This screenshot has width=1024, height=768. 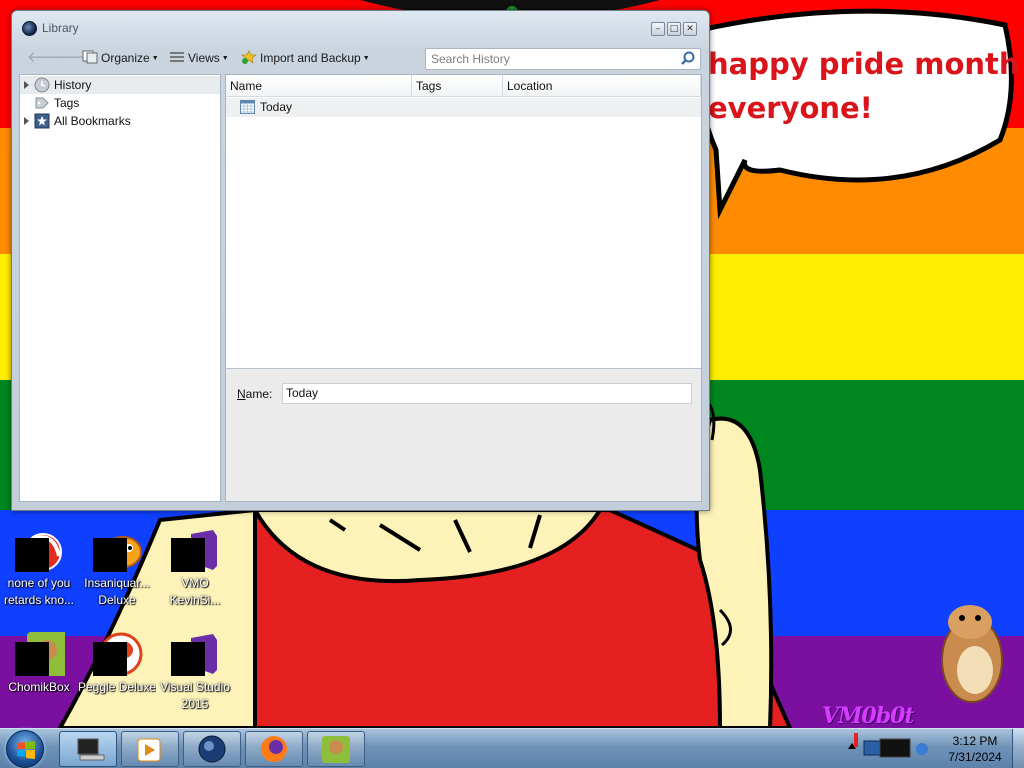 I want to click on column-header-tags: Tags, so click(x=457, y=86).